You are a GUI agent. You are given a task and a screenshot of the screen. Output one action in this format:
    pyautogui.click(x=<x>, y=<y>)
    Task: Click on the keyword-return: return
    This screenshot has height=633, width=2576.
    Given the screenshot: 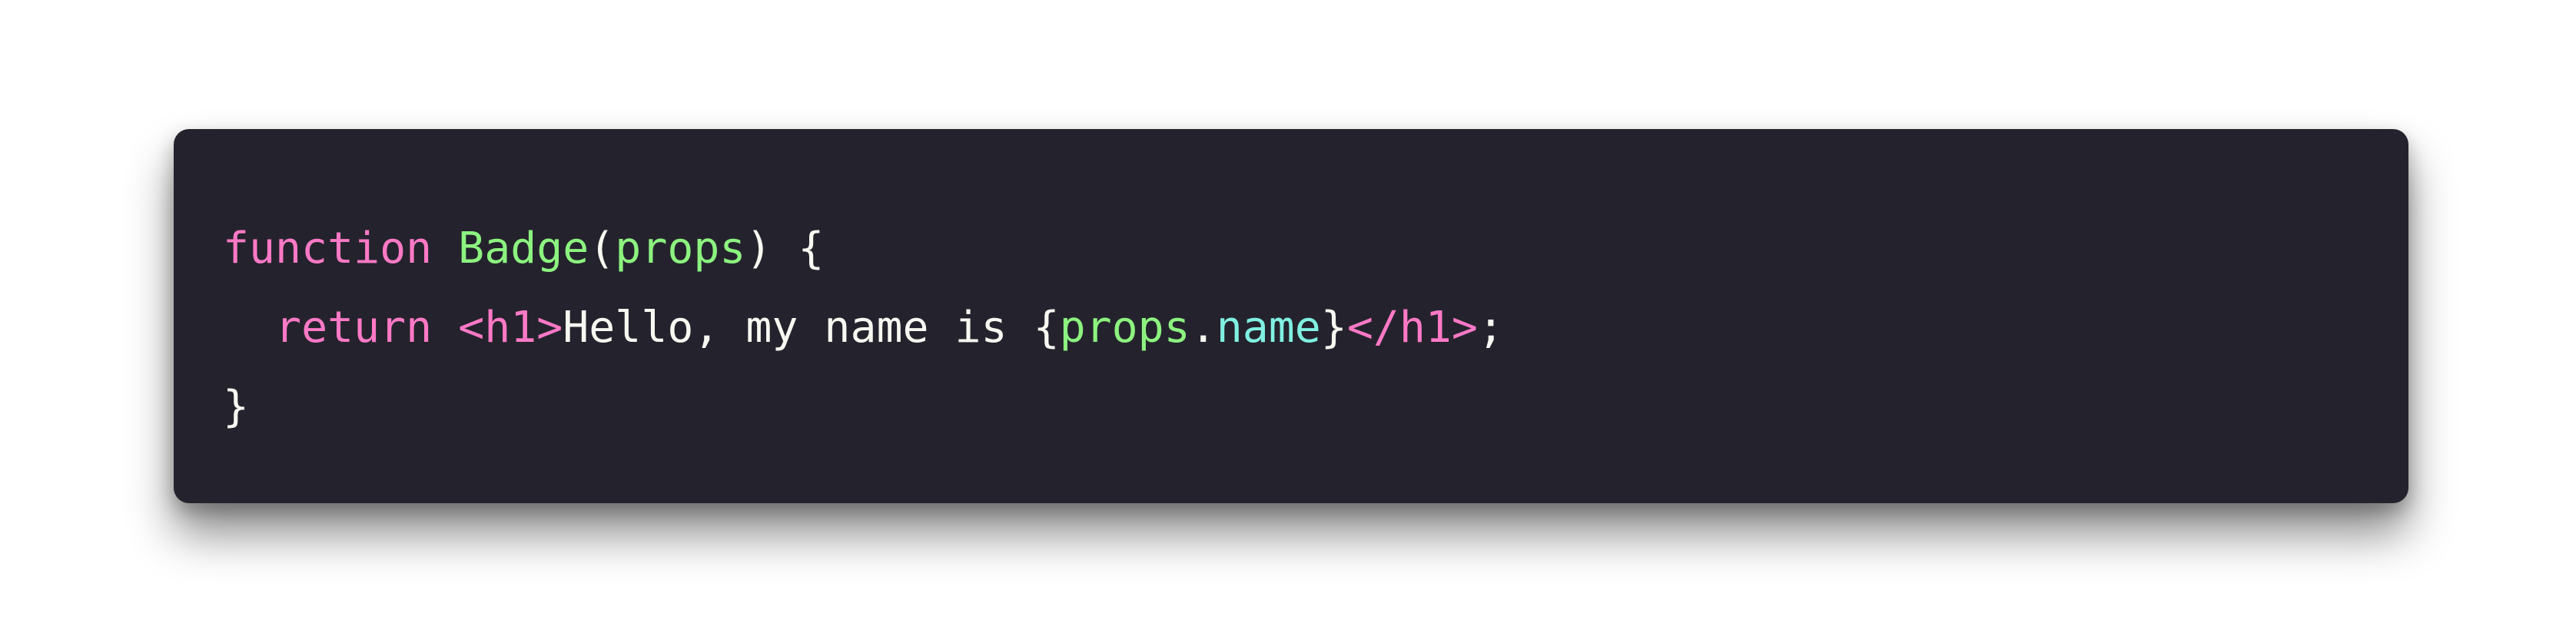 What is the action you would take?
    pyautogui.click(x=354, y=328)
    